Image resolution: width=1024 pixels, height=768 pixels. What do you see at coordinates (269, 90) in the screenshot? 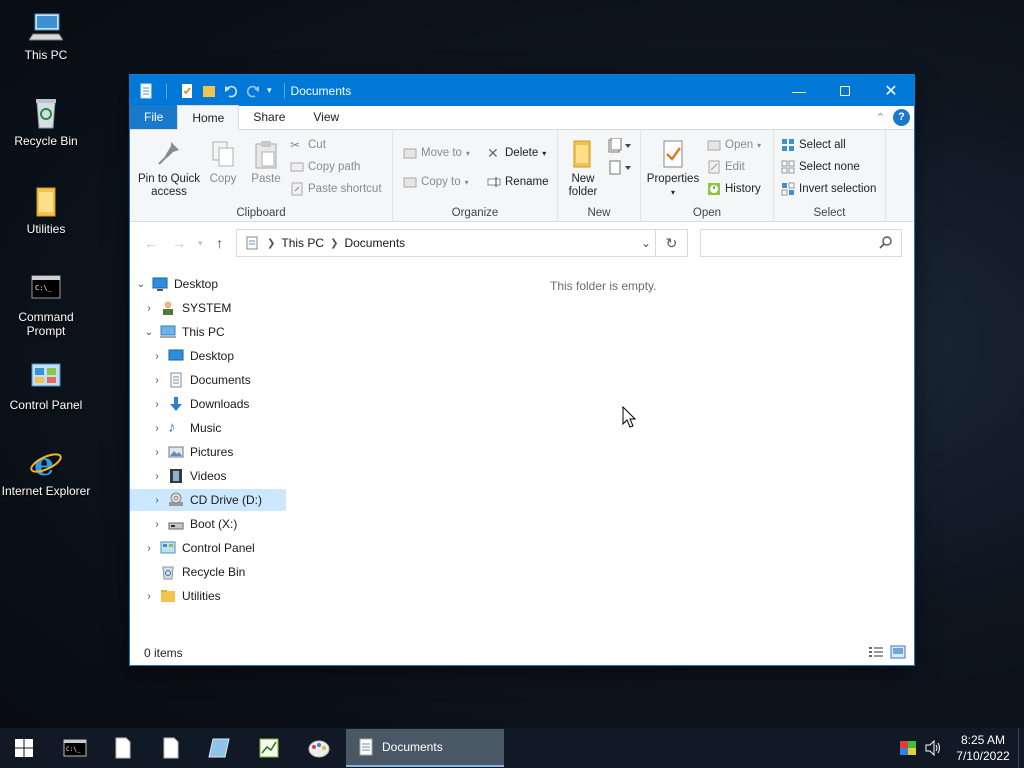
I see `customize-toolbar-chevron-icon: ▾` at bounding box center [269, 90].